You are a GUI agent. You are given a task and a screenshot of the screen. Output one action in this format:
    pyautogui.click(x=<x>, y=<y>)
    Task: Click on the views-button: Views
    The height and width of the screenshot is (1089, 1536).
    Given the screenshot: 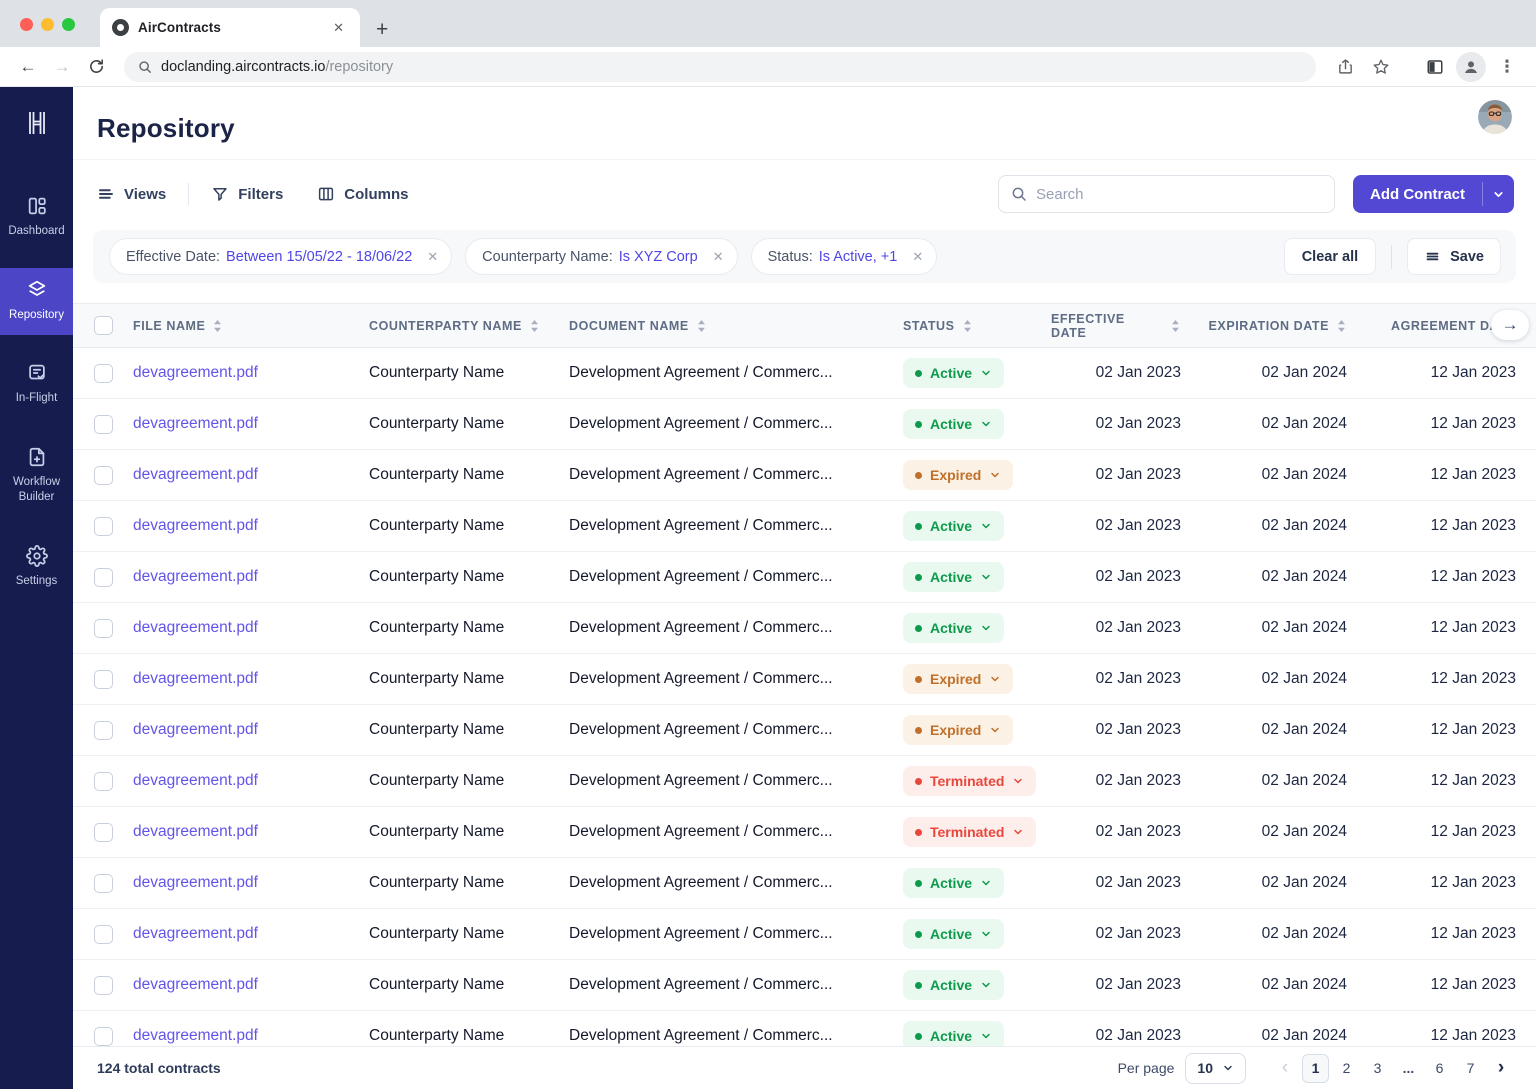 What is the action you would take?
    pyautogui.click(x=131, y=194)
    